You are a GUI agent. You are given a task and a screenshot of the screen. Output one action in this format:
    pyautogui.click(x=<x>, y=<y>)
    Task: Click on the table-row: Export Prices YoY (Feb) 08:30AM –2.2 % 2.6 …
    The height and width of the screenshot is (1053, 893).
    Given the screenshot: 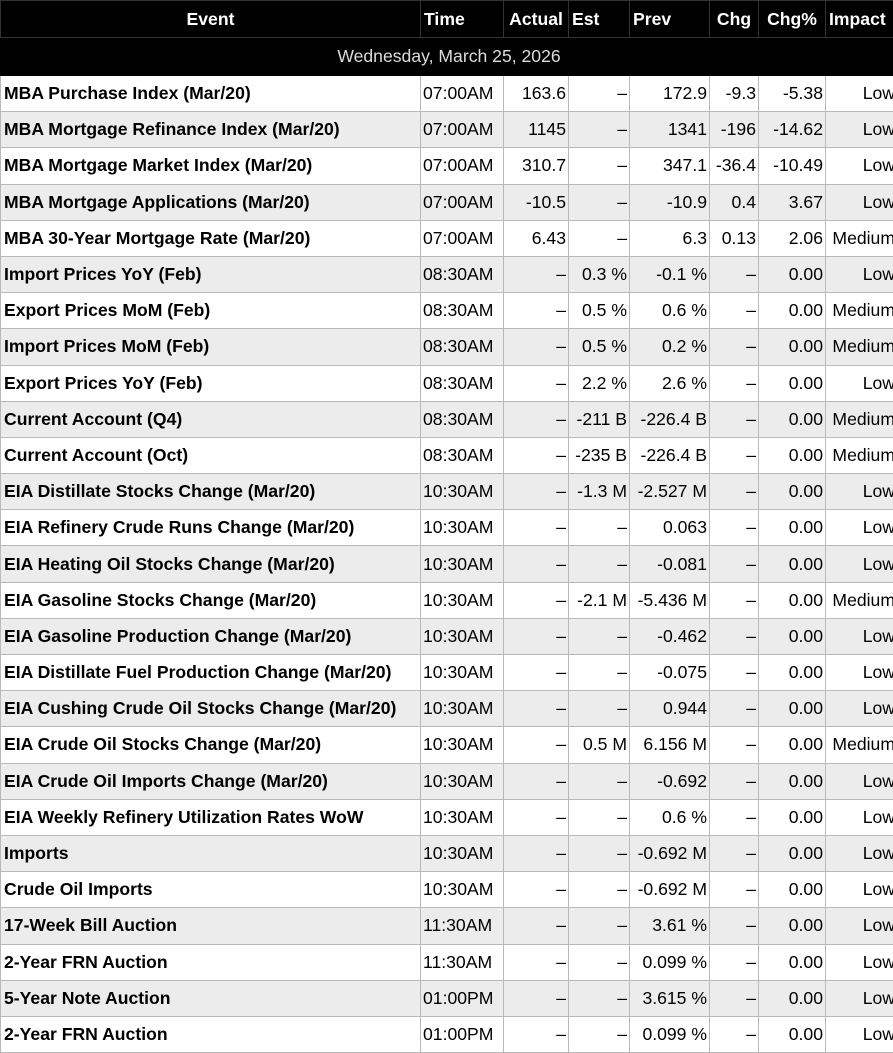 What is the action you would take?
    pyautogui.click(x=446, y=383)
    